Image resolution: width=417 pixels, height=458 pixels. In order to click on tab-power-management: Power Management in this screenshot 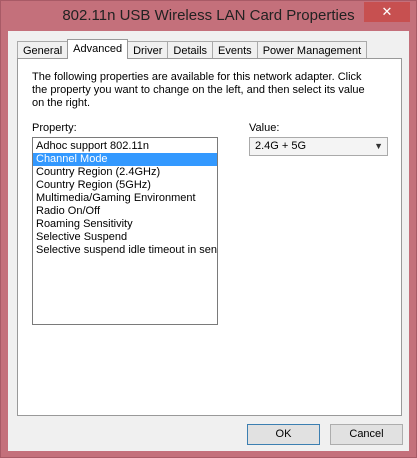, I will do `click(312, 50)`.